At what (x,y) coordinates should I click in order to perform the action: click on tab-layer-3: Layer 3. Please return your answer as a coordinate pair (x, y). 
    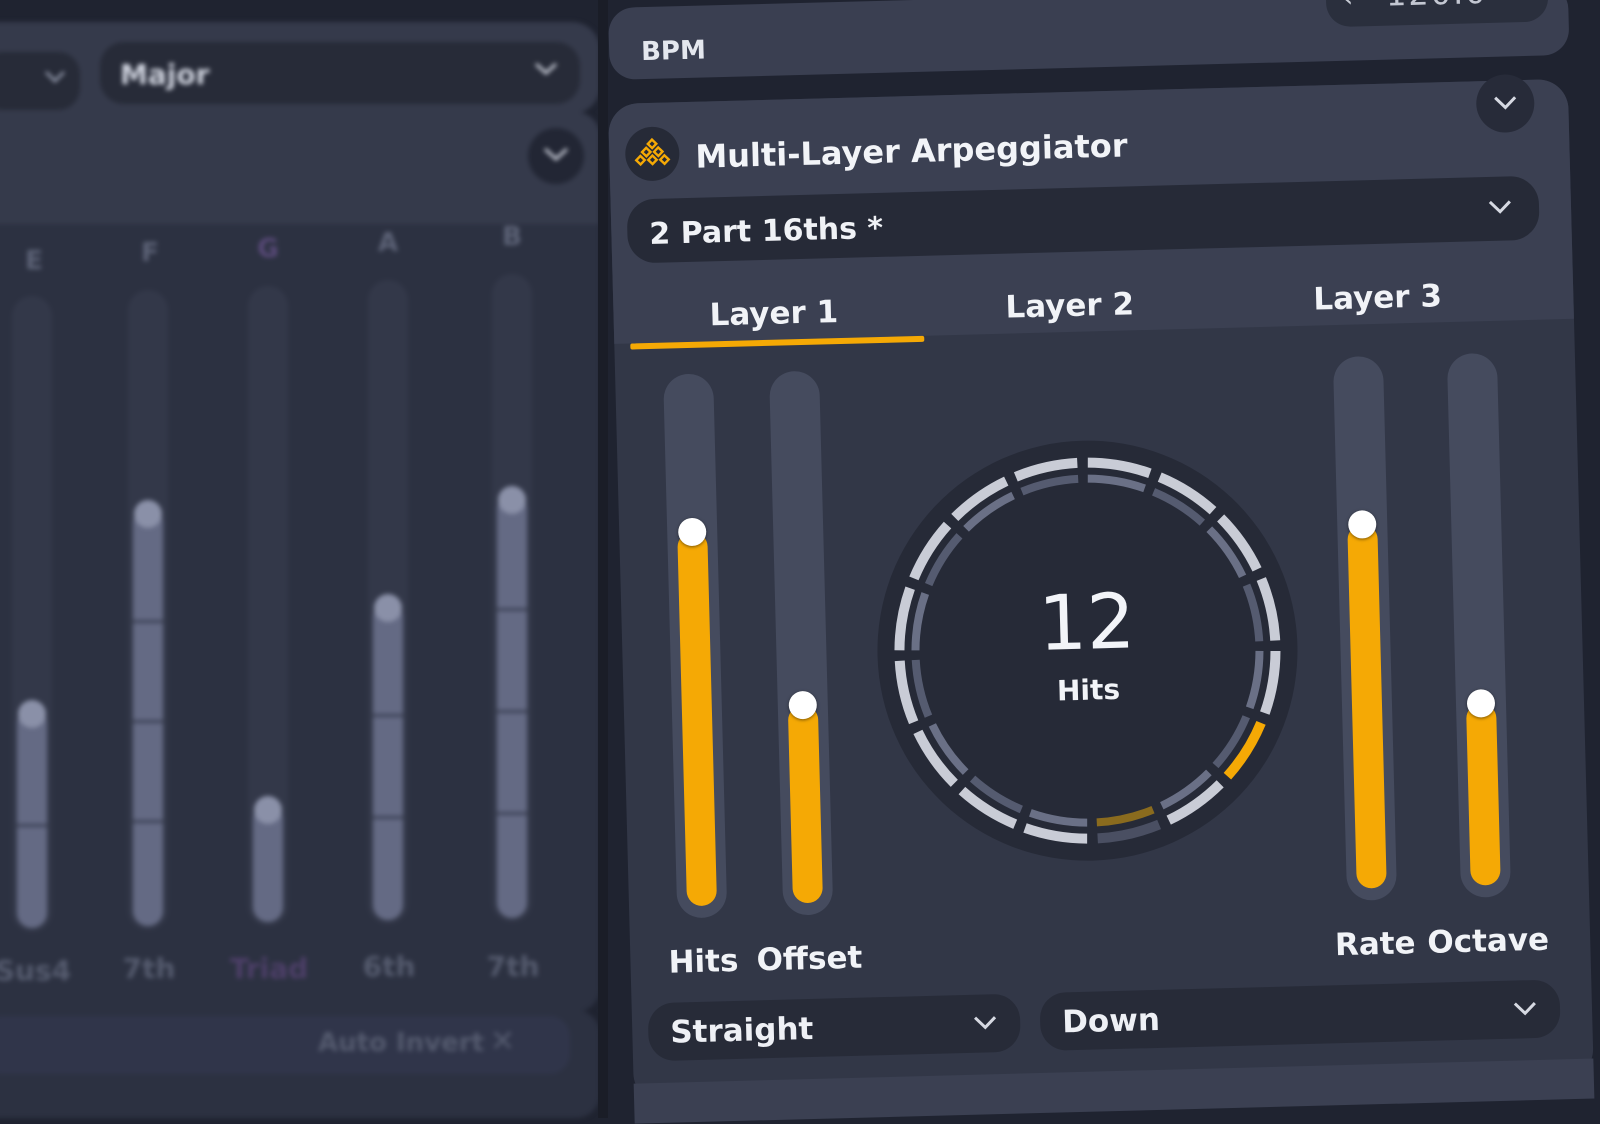
    Looking at the image, I should click on (1378, 297).